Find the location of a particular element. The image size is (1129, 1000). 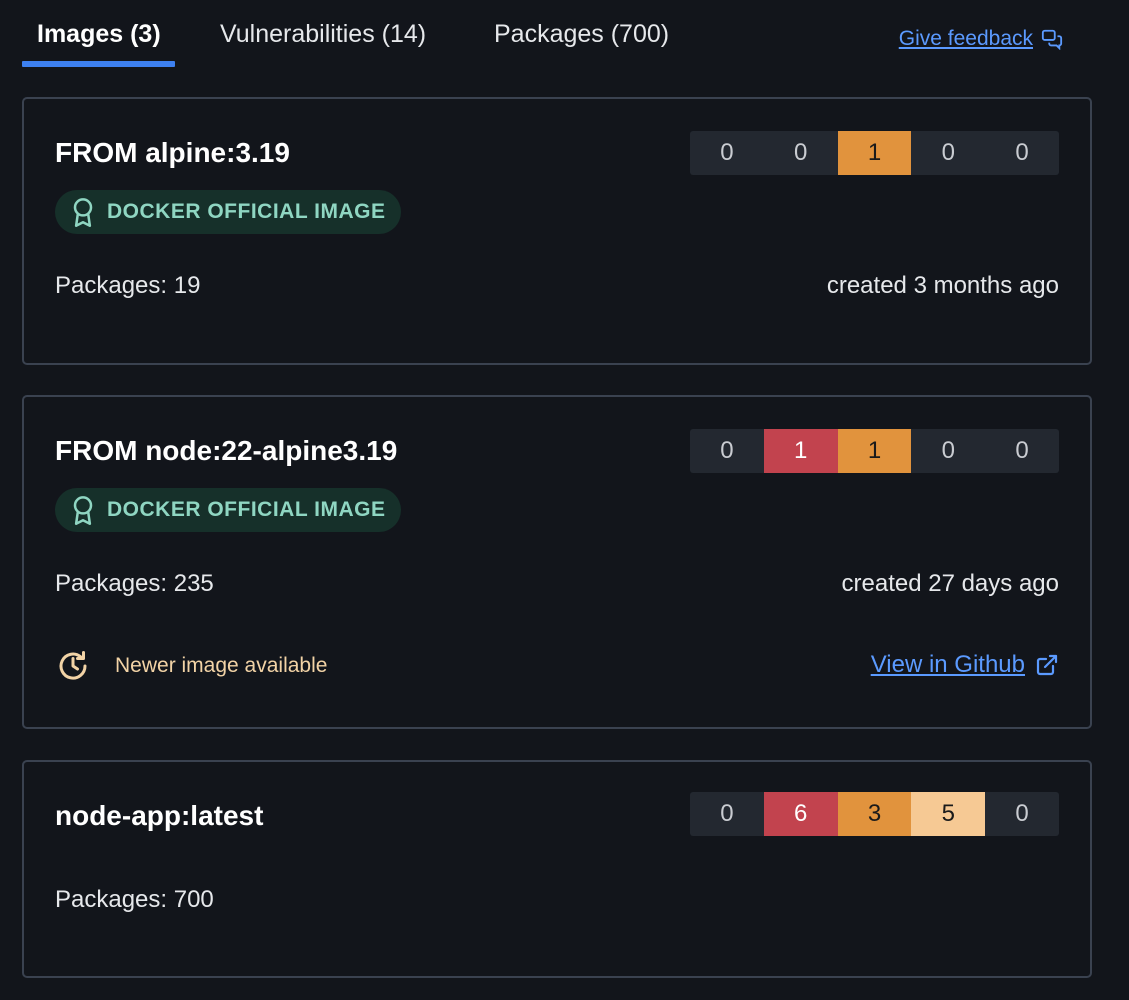

view-in-github-link: View in Github is located at coordinates (965, 665).